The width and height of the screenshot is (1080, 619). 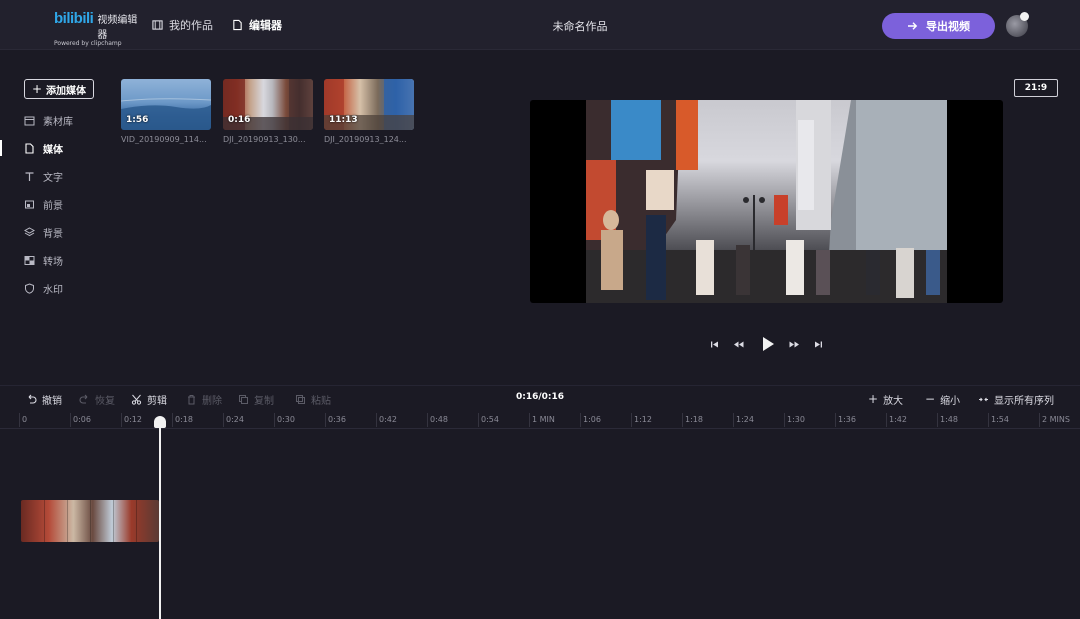 I want to click on skip-end-button, so click(x=818, y=344).